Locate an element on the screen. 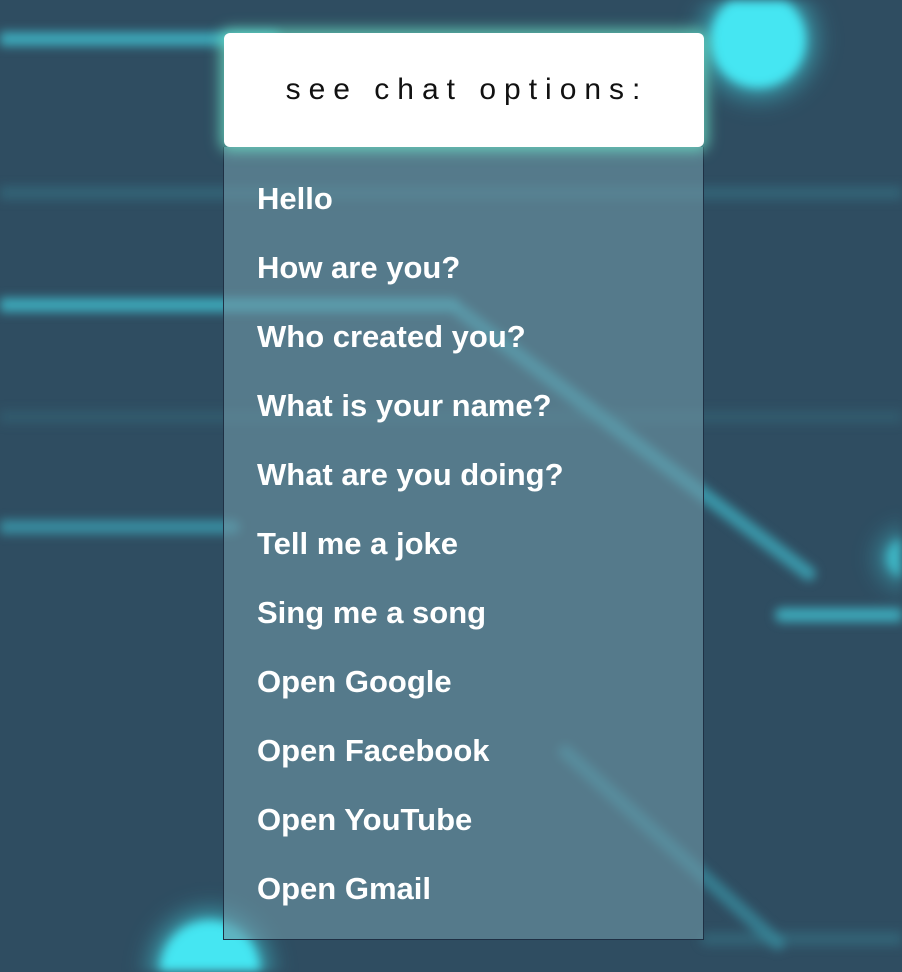 This screenshot has height=972, width=902. option-what-are-you-doing: What are you doing? is located at coordinates (480, 489).